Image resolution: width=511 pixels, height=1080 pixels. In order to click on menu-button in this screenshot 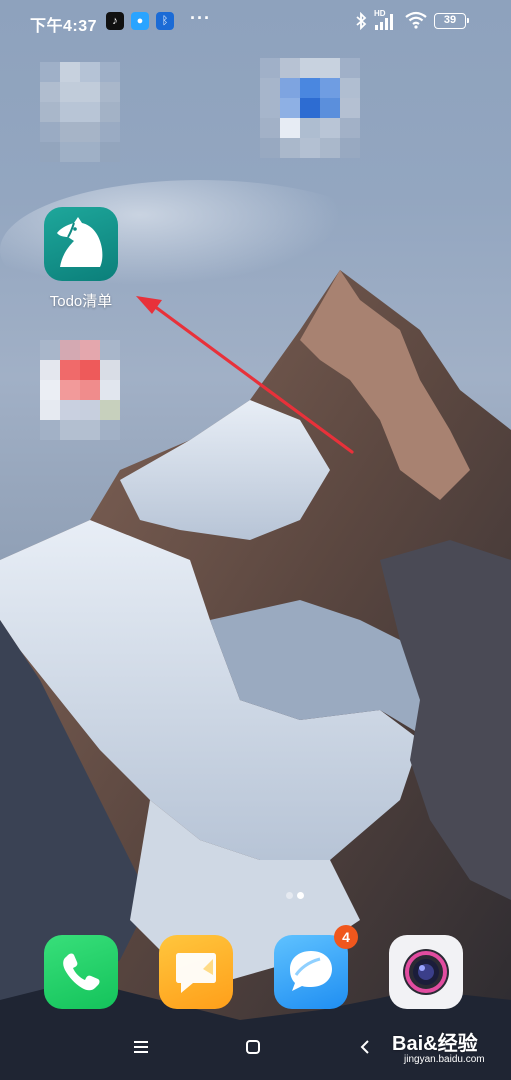, I will do `click(141, 1047)`.